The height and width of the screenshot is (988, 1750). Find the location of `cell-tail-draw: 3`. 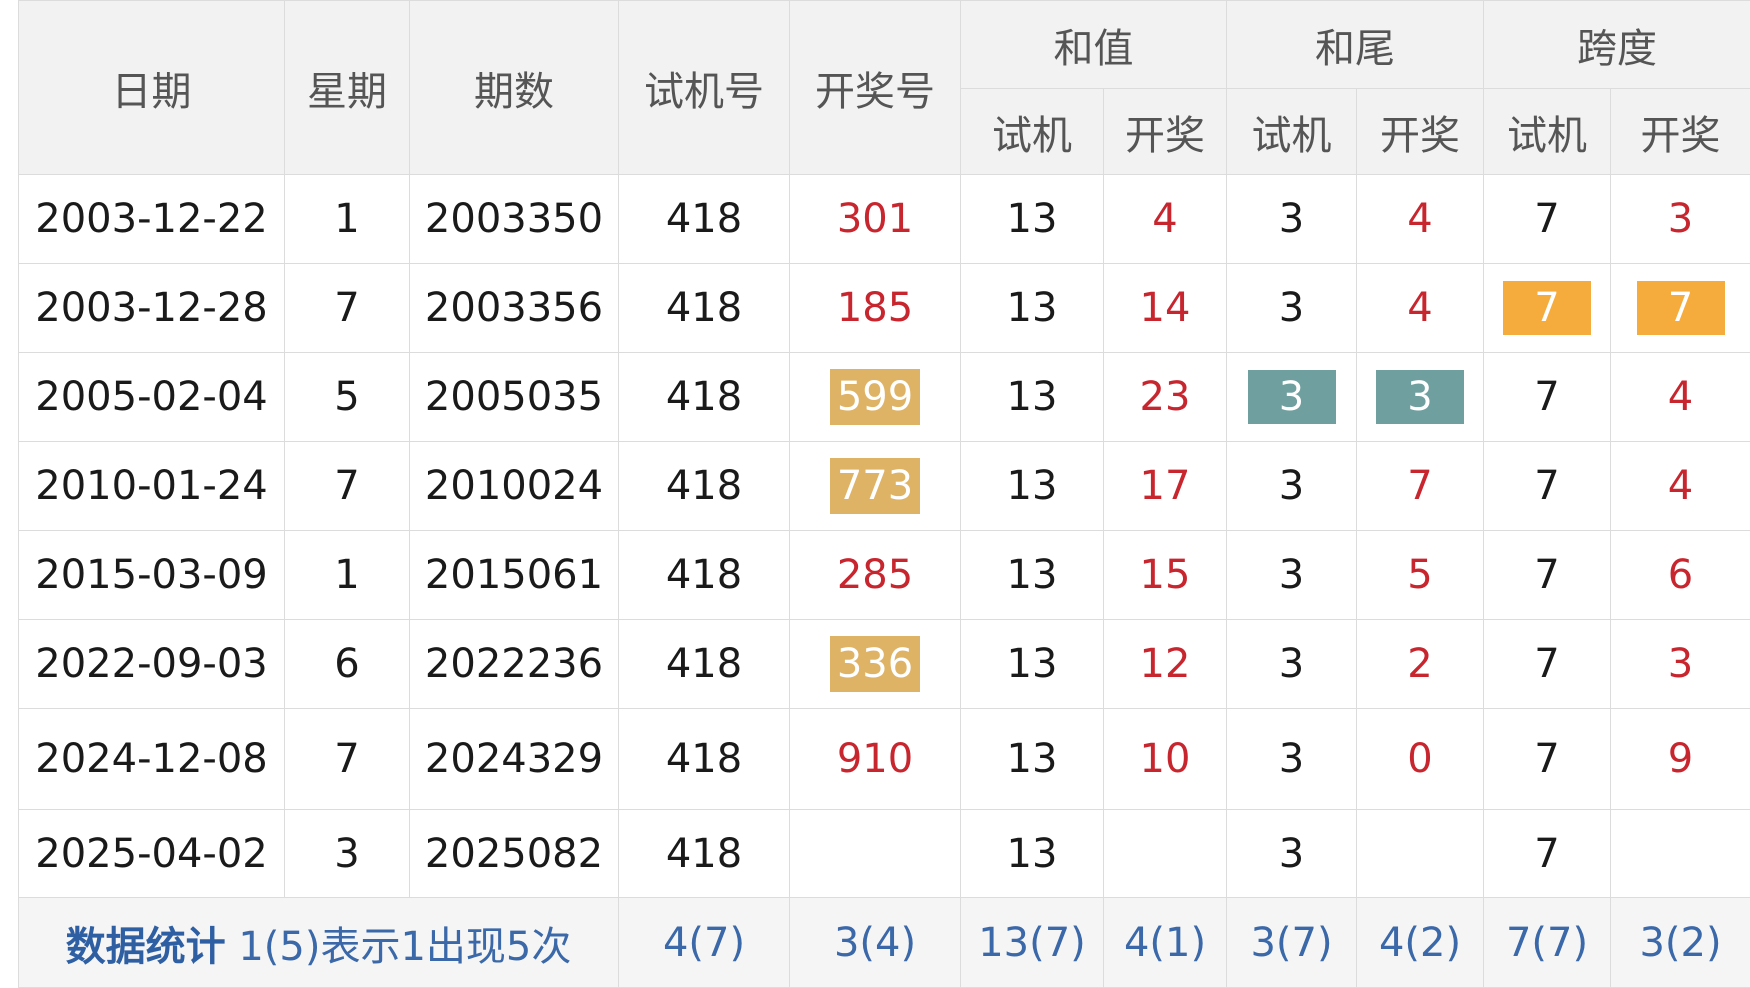

cell-tail-draw: 3 is located at coordinates (1420, 397).